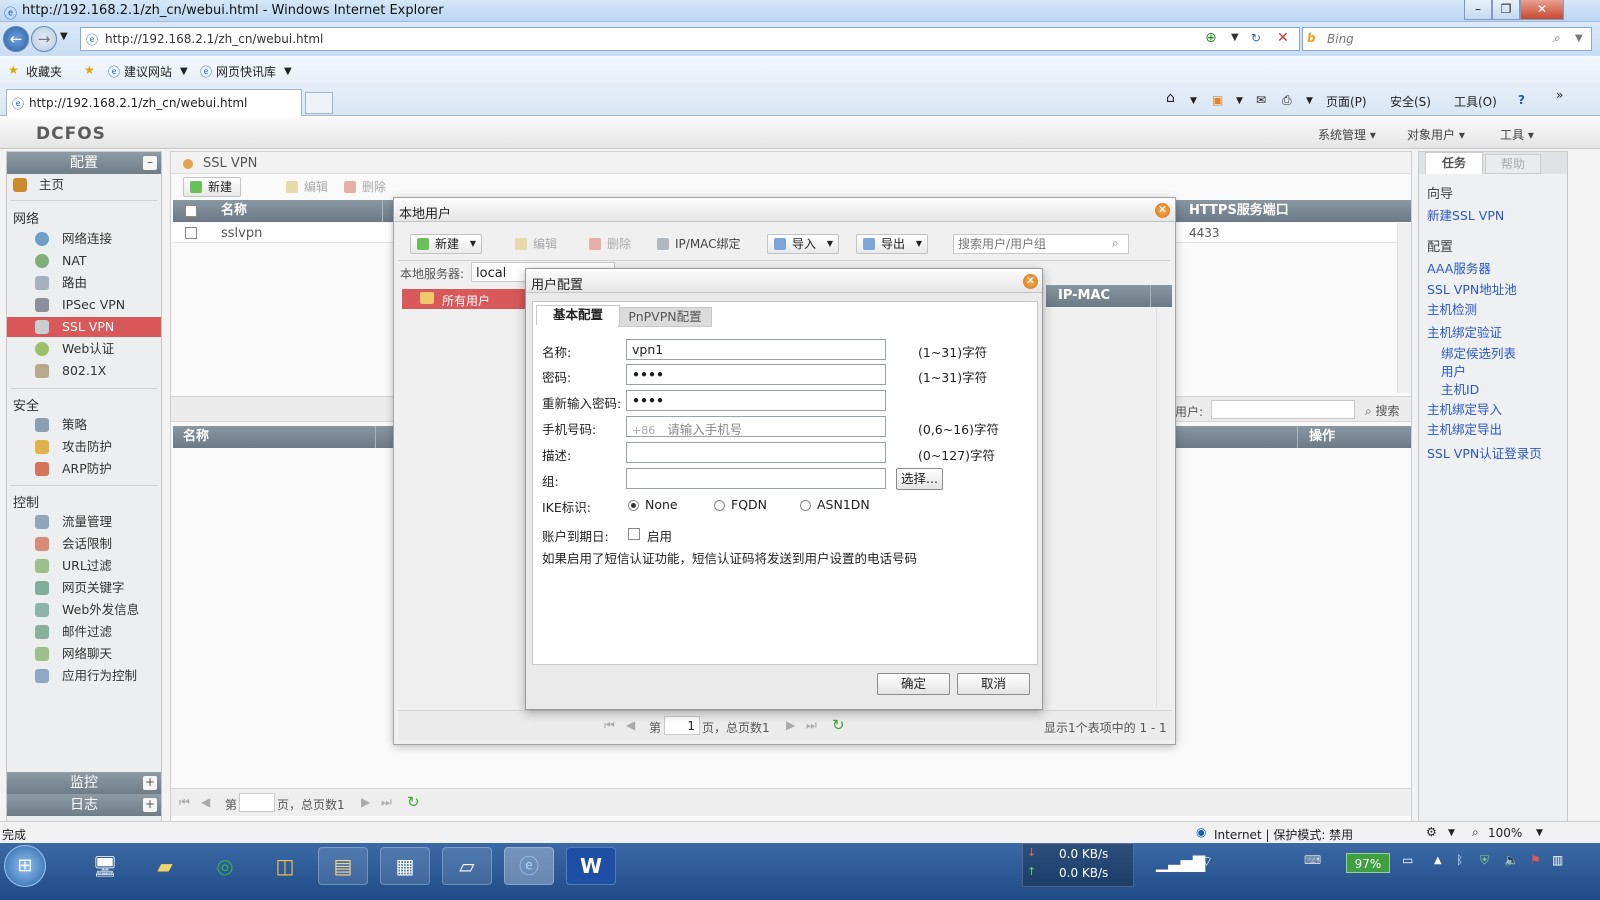 Image resolution: width=1600 pixels, height=900 pixels. I want to click on nav-session-limit: 会话限制, so click(84, 544).